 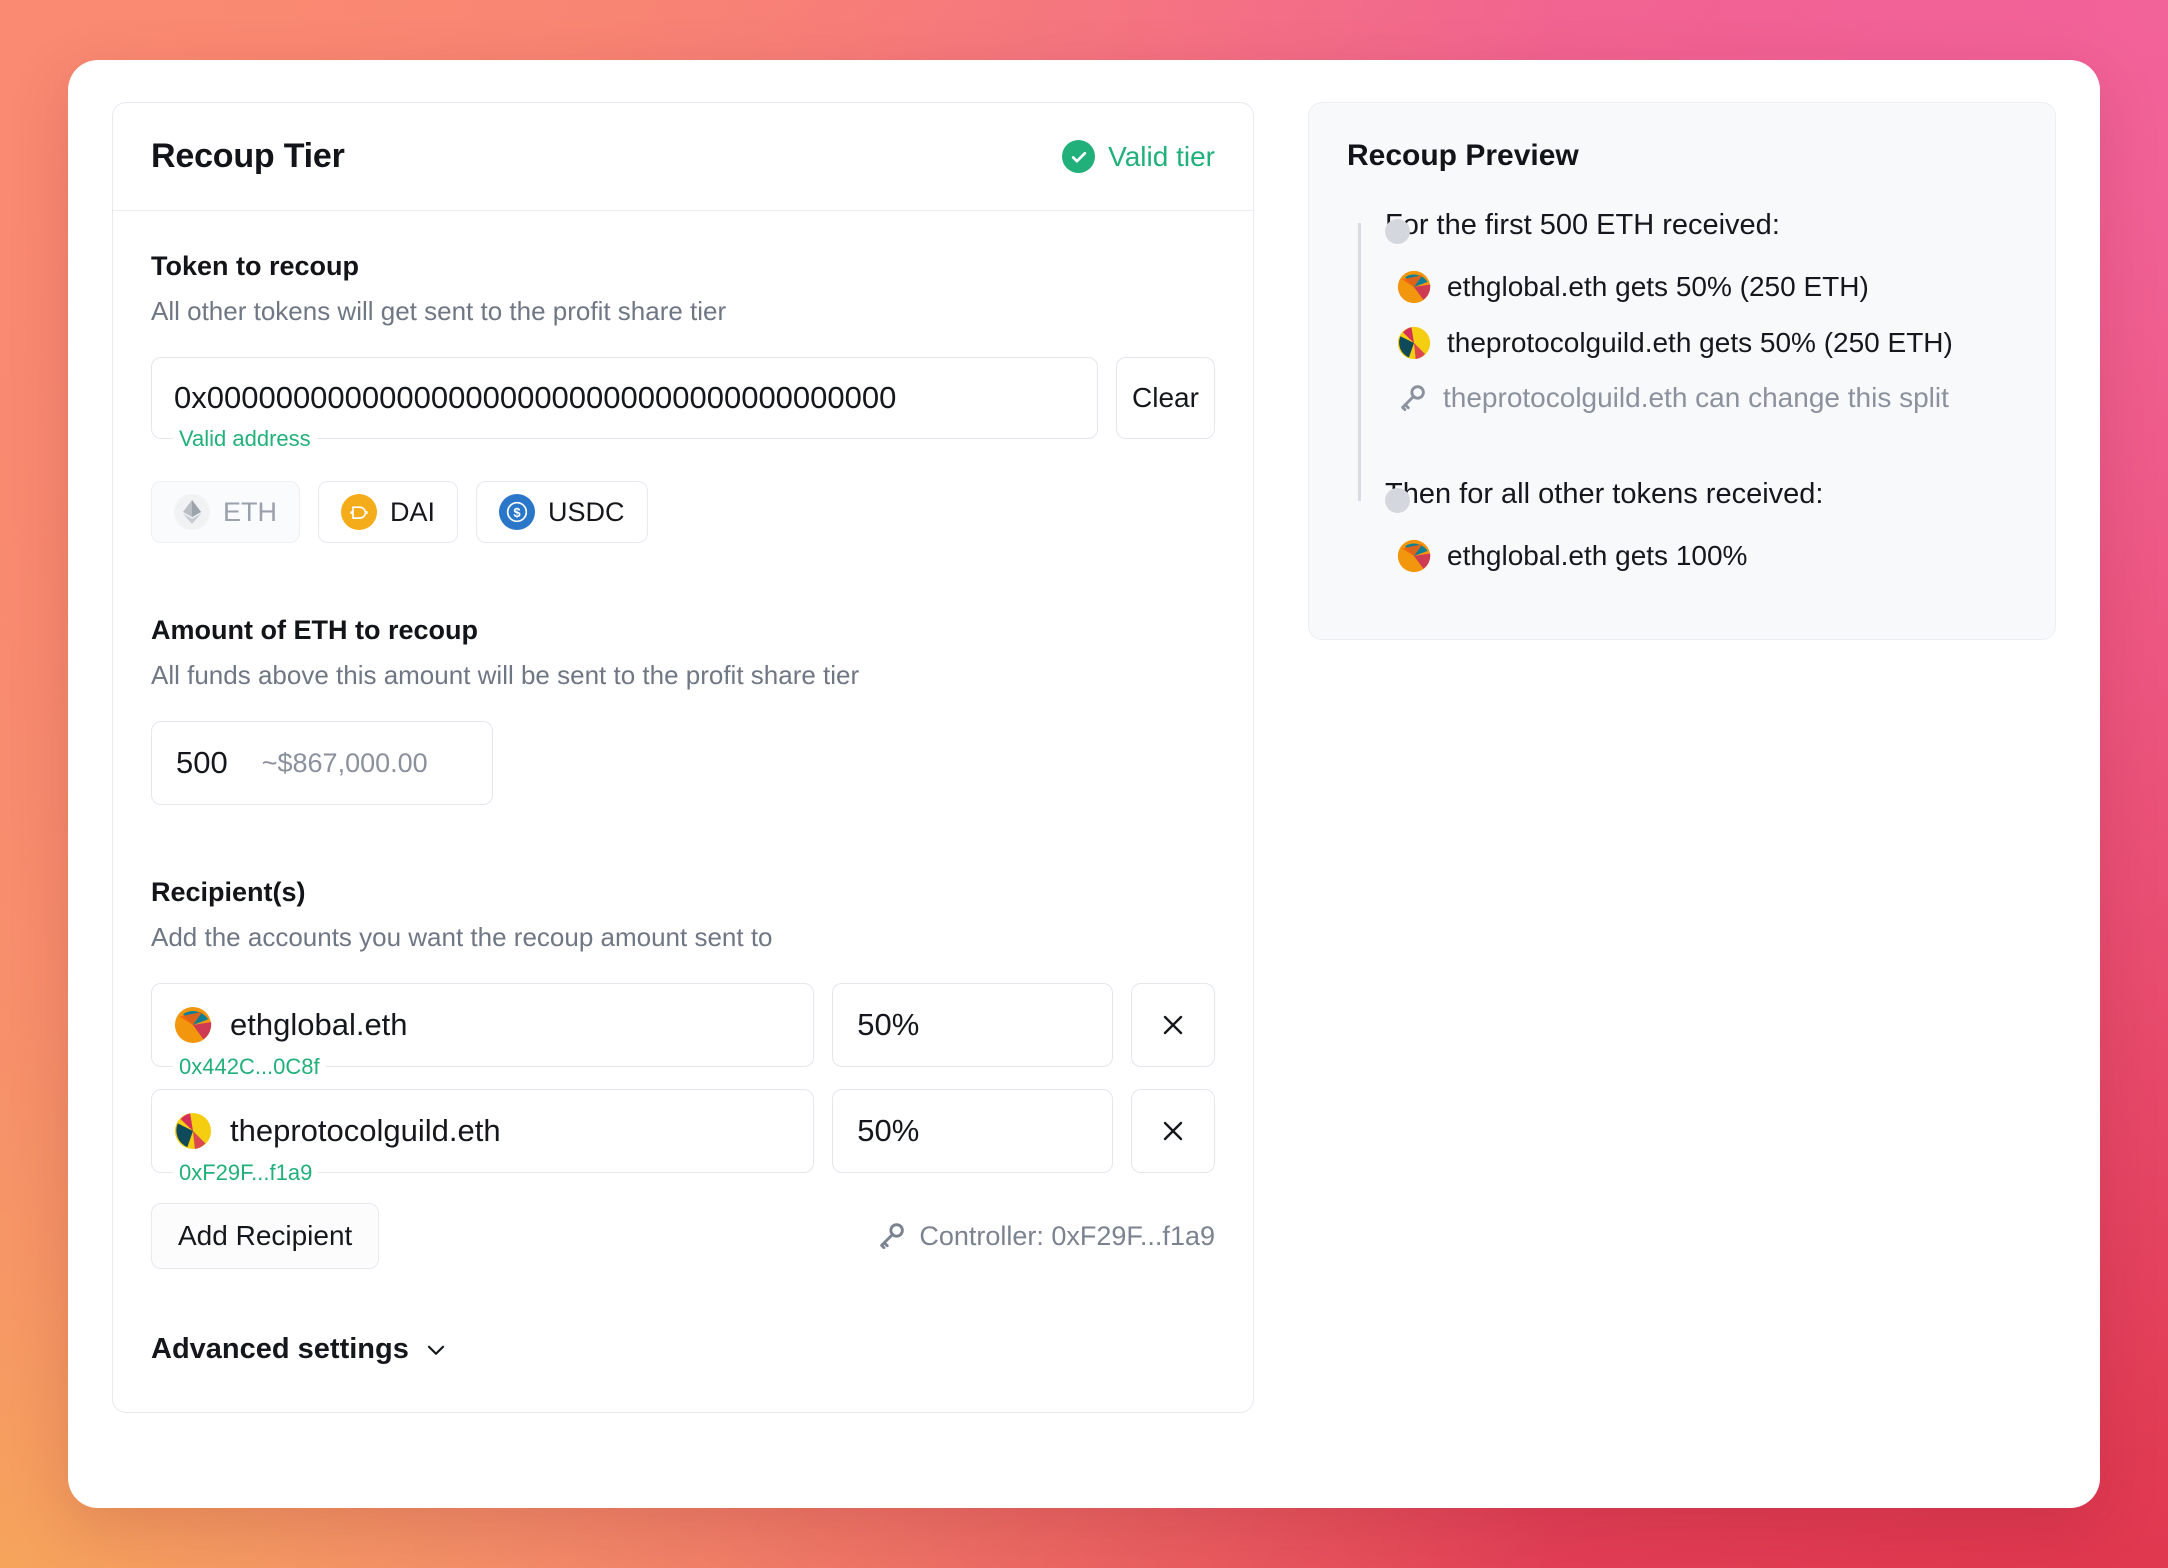 I want to click on token-chip-eth-label: ETH, so click(x=250, y=511).